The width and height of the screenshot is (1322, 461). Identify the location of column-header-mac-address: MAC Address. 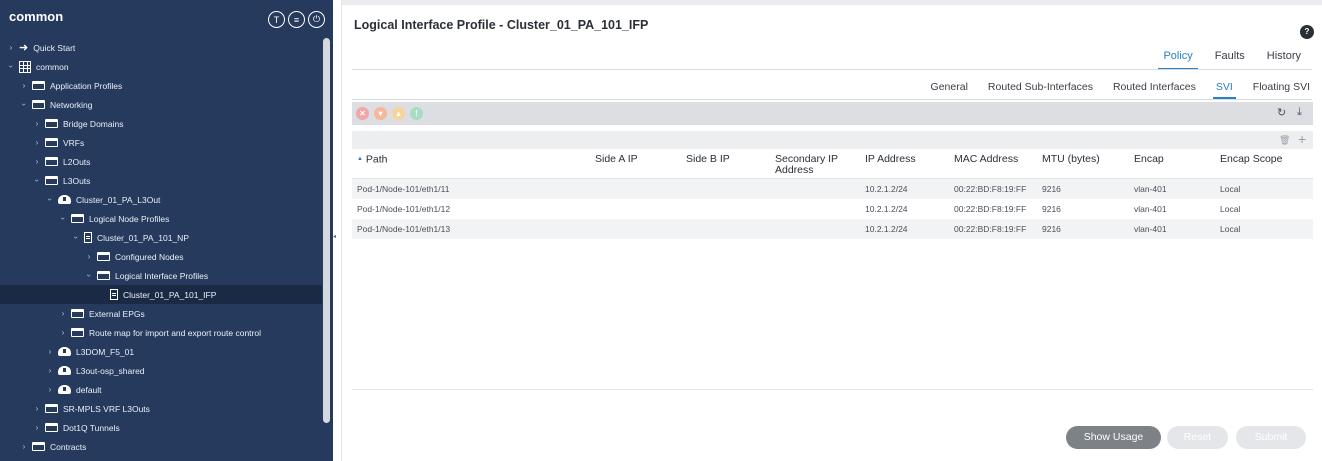
(986, 159).